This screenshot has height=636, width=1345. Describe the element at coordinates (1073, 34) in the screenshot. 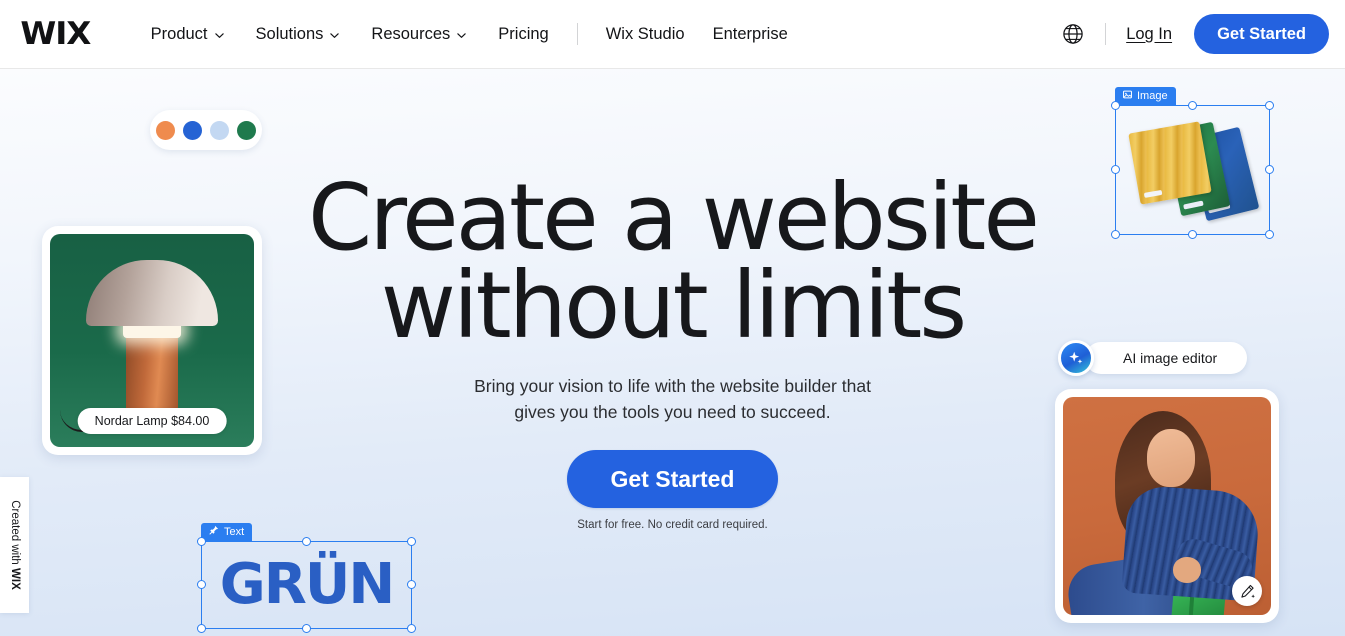

I see `globe-icon` at that location.